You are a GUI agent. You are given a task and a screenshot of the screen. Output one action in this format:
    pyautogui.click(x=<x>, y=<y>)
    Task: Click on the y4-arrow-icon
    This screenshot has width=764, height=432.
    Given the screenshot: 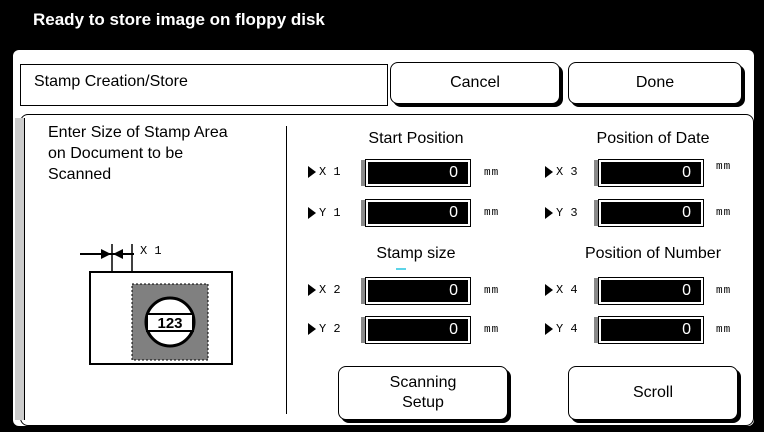 What is the action you would take?
    pyautogui.click(x=549, y=329)
    